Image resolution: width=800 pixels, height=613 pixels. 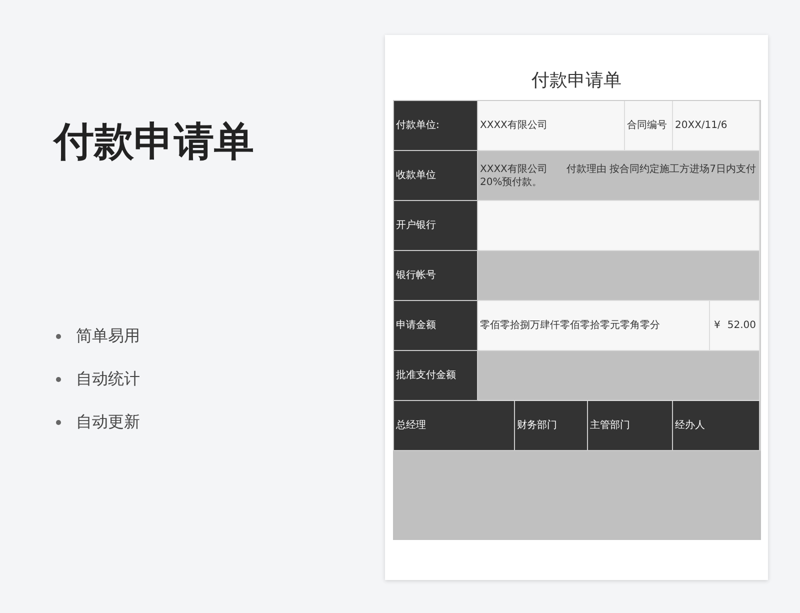 I want to click on signature-label: 经办人, so click(x=716, y=426).